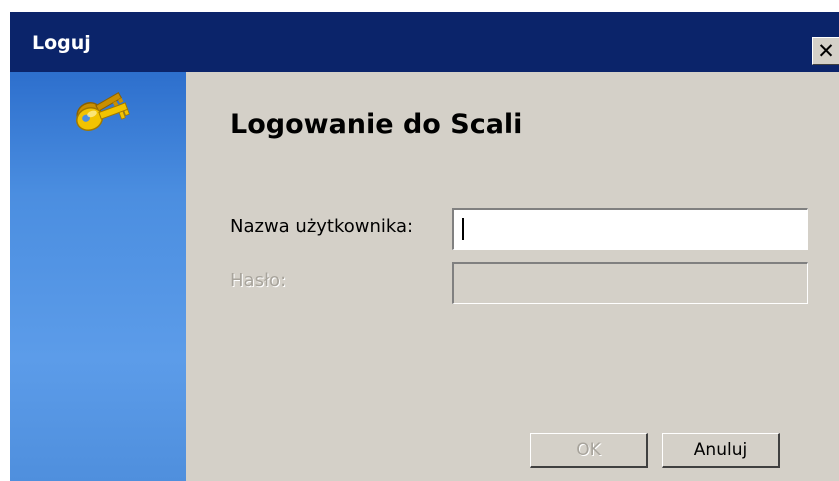  What do you see at coordinates (630, 283) in the screenshot?
I see `password-input` at bounding box center [630, 283].